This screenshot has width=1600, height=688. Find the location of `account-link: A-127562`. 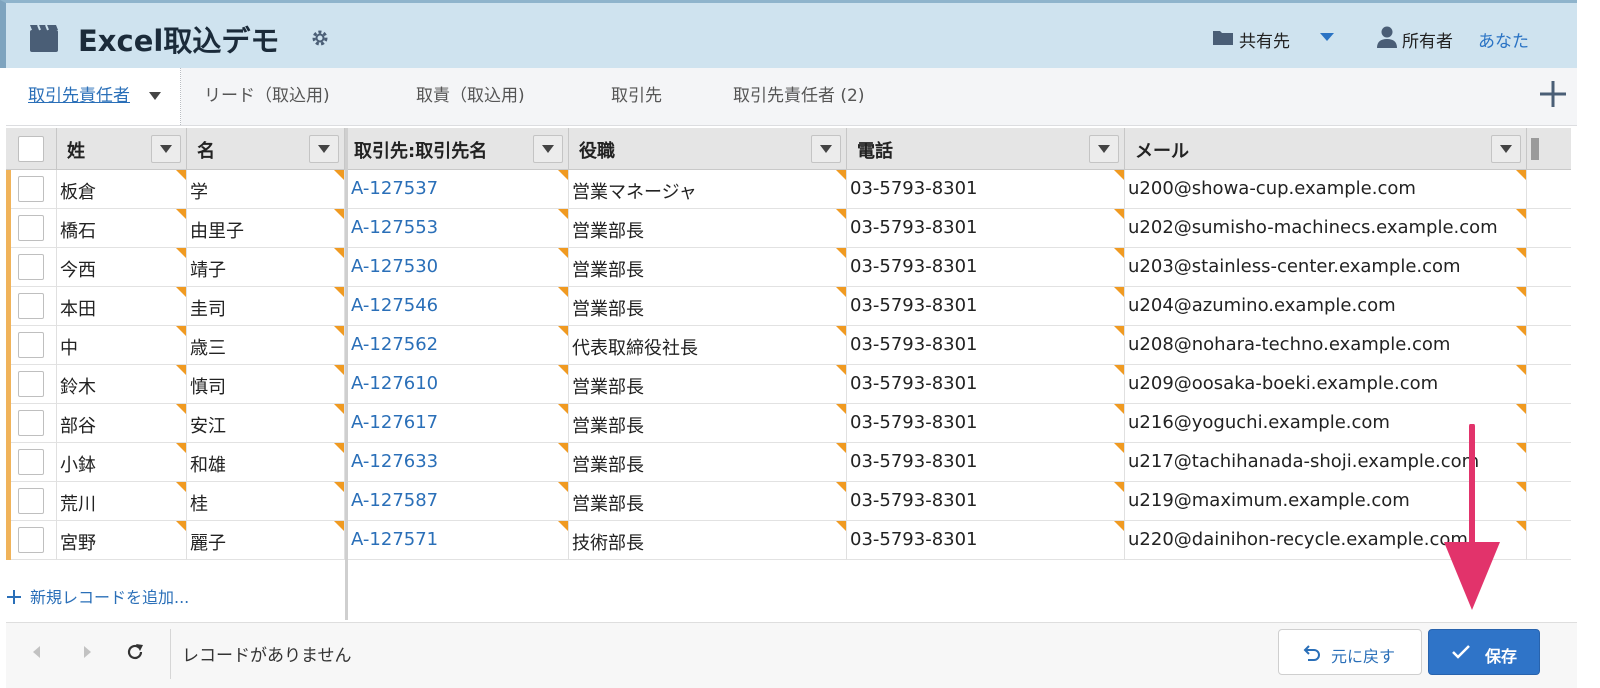

account-link: A-127562 is located at coordinates (394, 344).